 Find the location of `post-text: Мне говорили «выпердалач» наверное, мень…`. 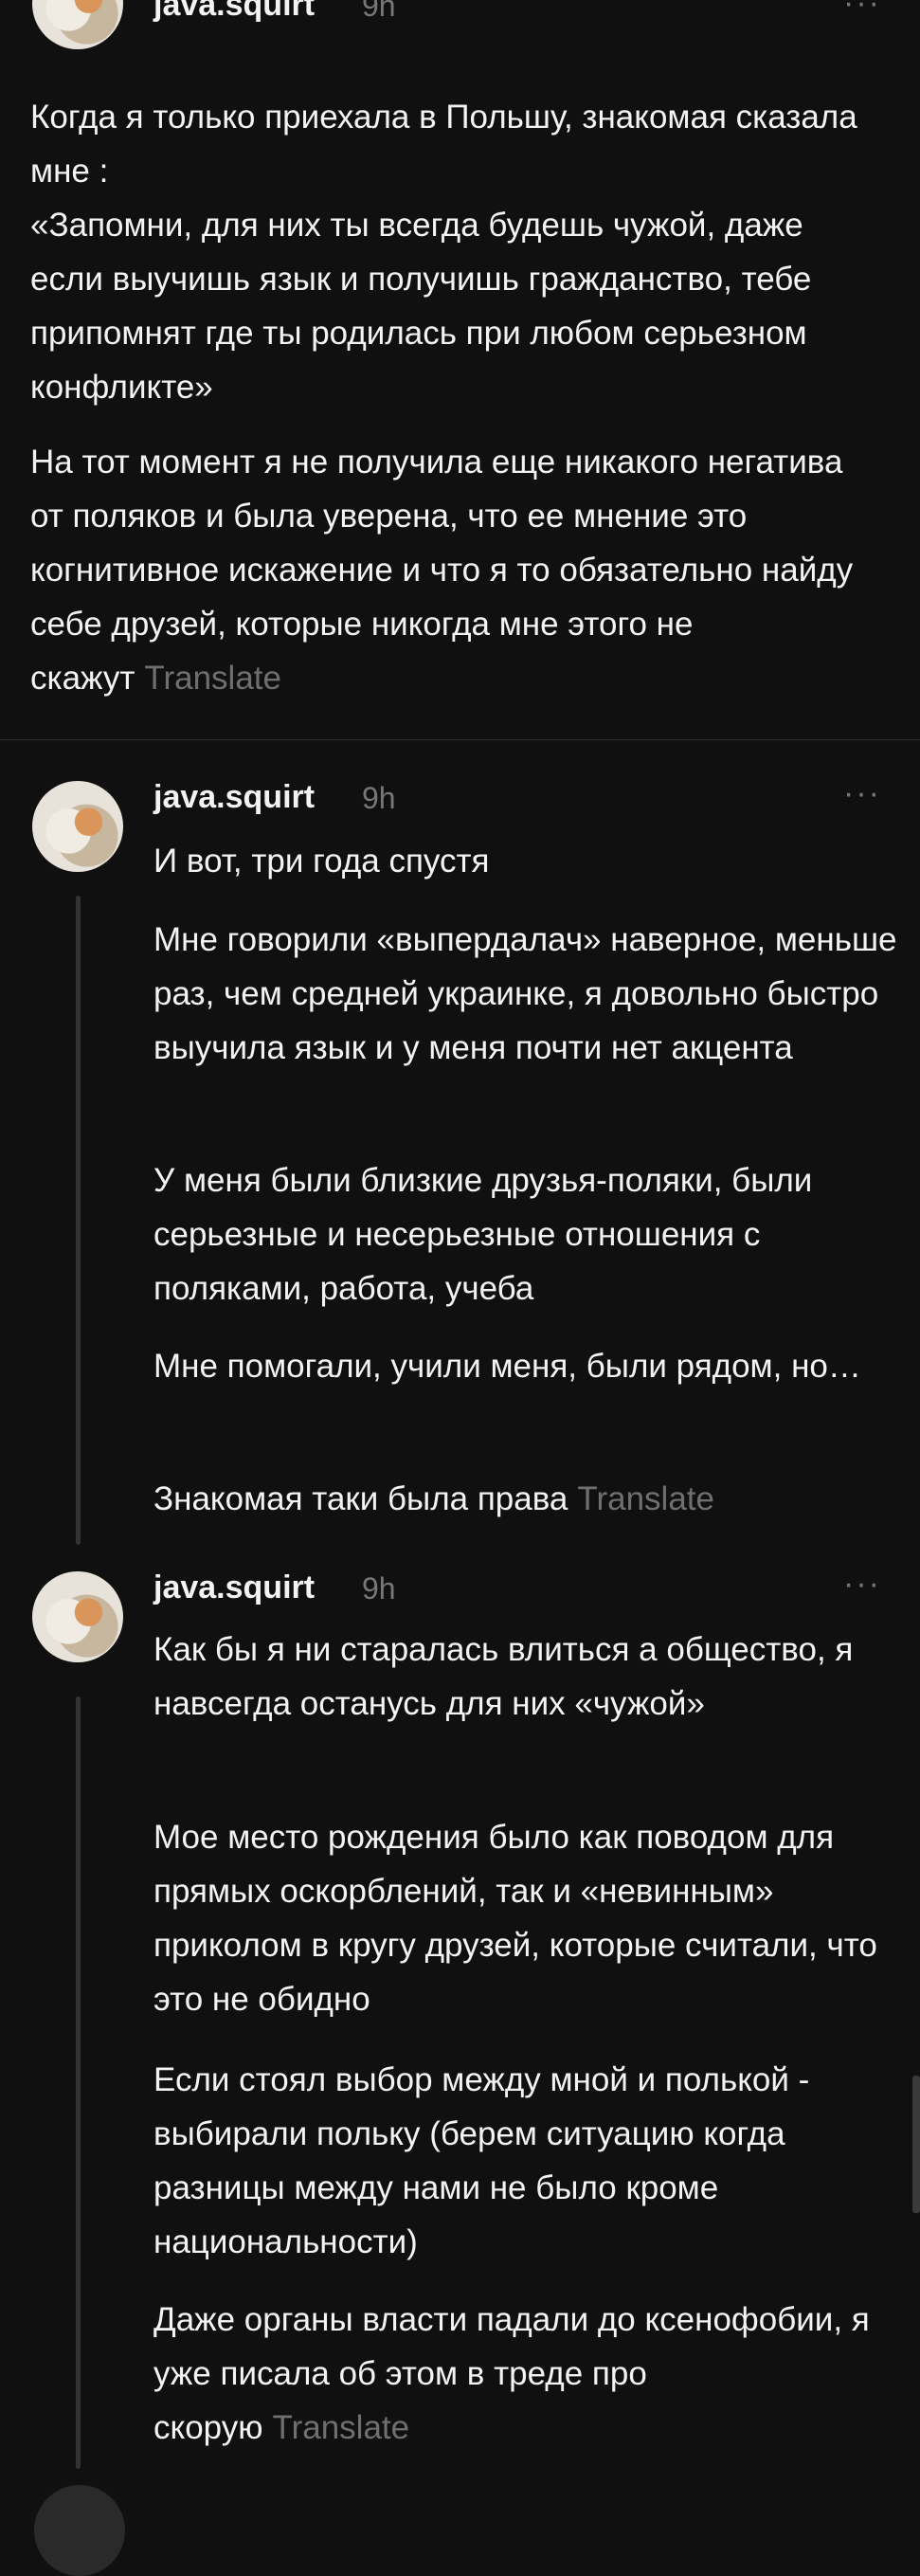

post-text: Мне говорили «выпердалач» наверное, мень… is located at coordinates (525, 993).